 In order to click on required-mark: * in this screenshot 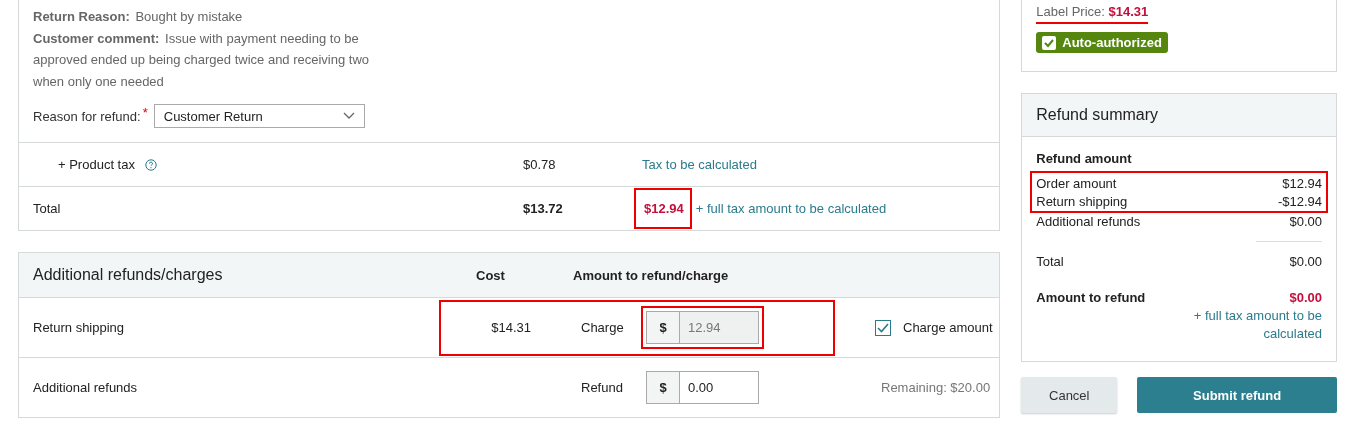, I will do `click(145, 112)`.